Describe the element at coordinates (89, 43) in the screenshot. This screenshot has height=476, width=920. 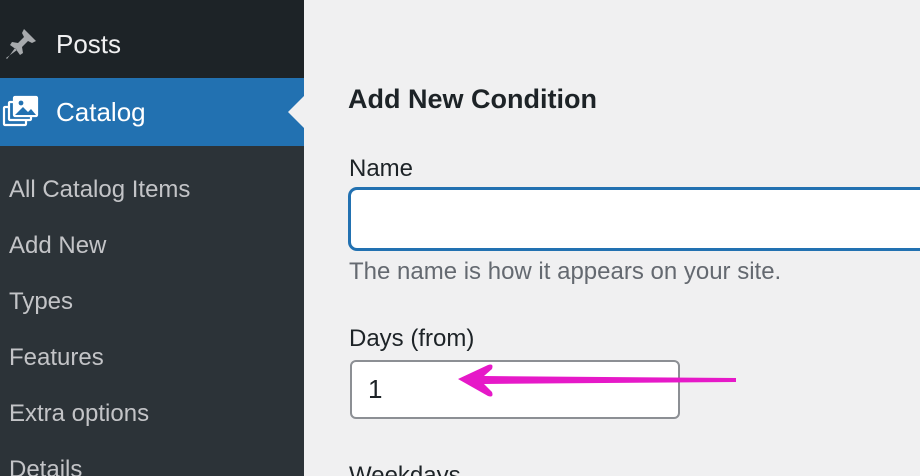
I see `sidebar-item-label: Posts` at that location.